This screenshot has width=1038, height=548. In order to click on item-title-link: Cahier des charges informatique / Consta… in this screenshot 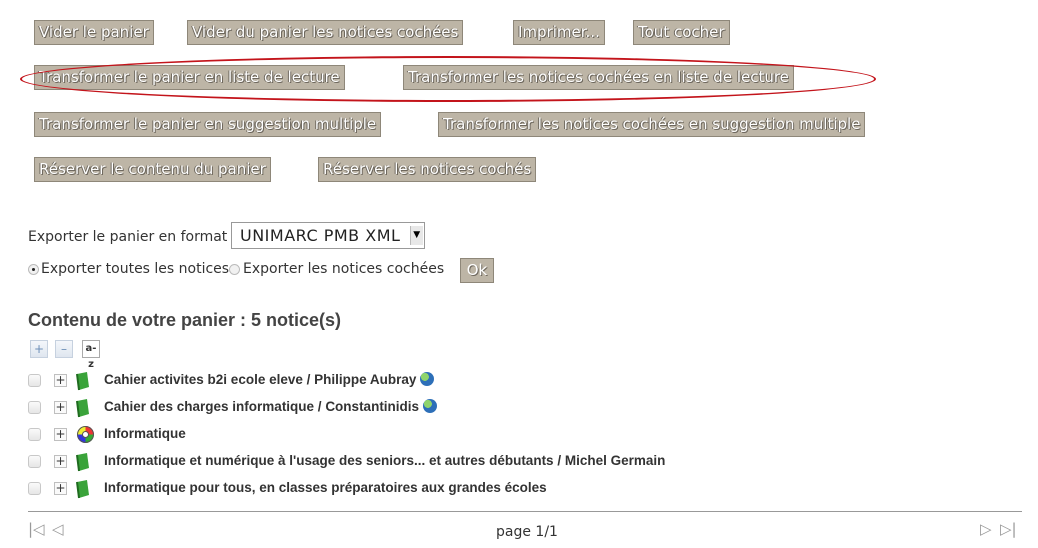, I will do `click(271, 406)`.